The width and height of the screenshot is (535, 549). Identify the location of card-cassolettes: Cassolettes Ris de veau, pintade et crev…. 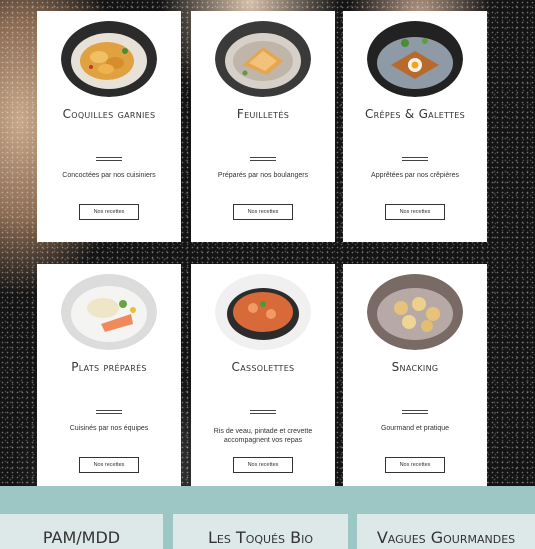
(263, 379).